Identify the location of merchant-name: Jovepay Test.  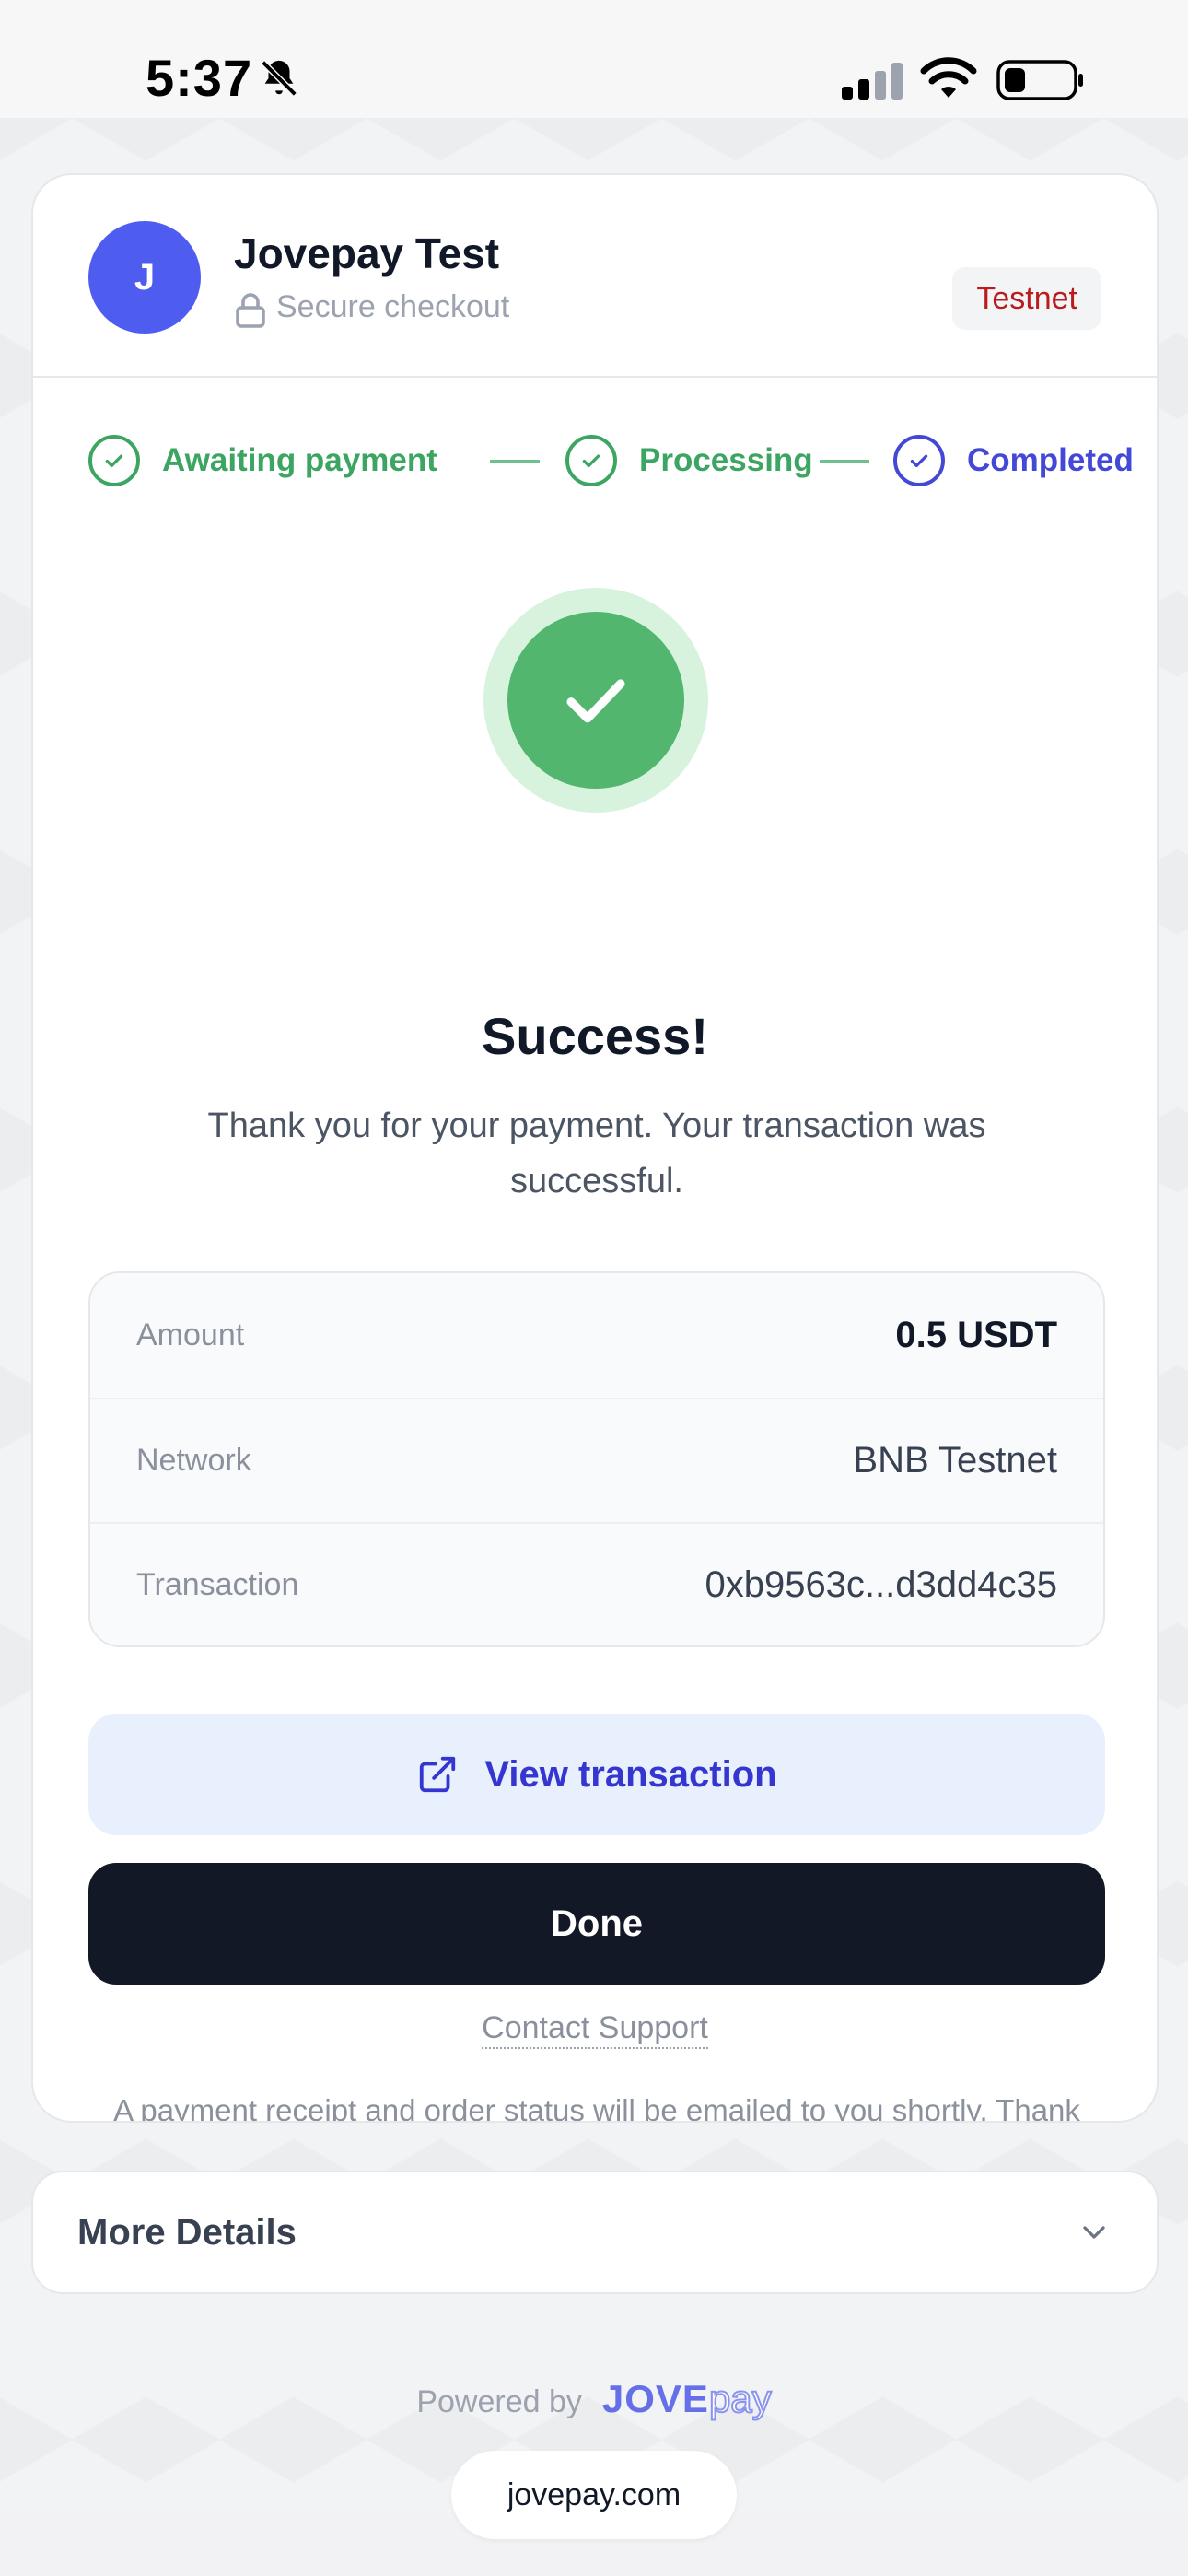
(367, 253).